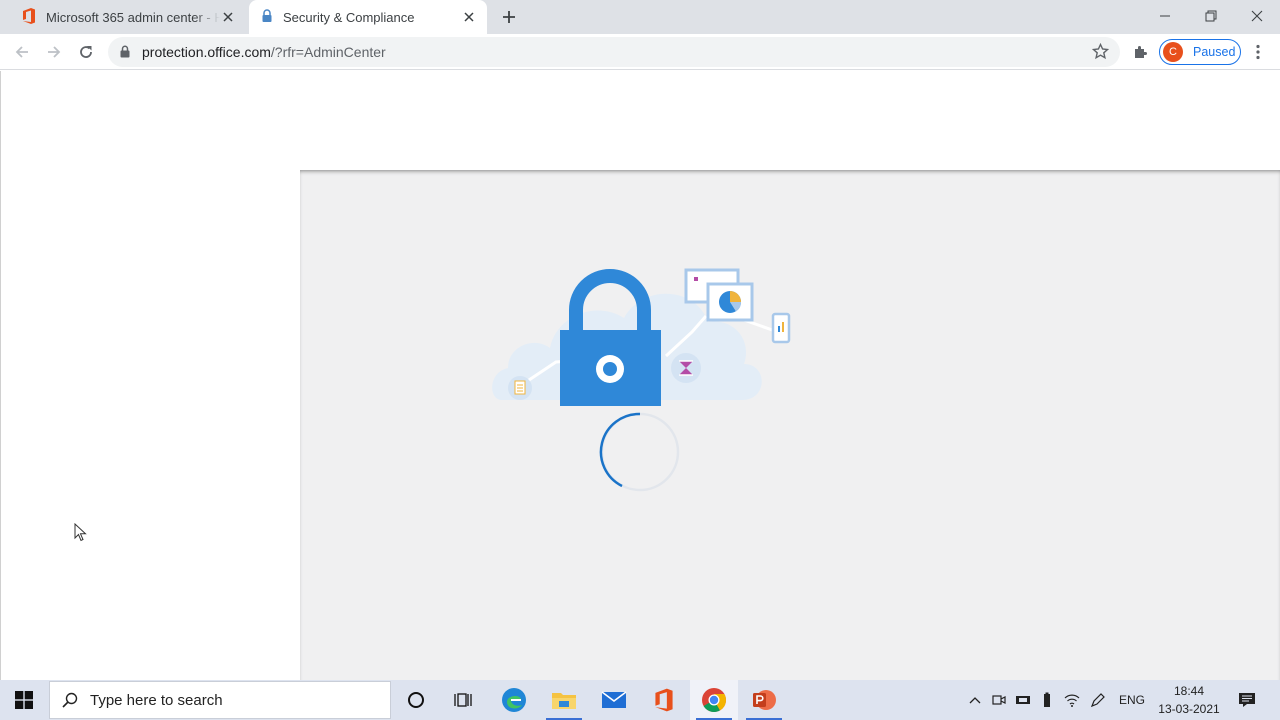  I want to click on file-explorer-icon, so click(564, 701).